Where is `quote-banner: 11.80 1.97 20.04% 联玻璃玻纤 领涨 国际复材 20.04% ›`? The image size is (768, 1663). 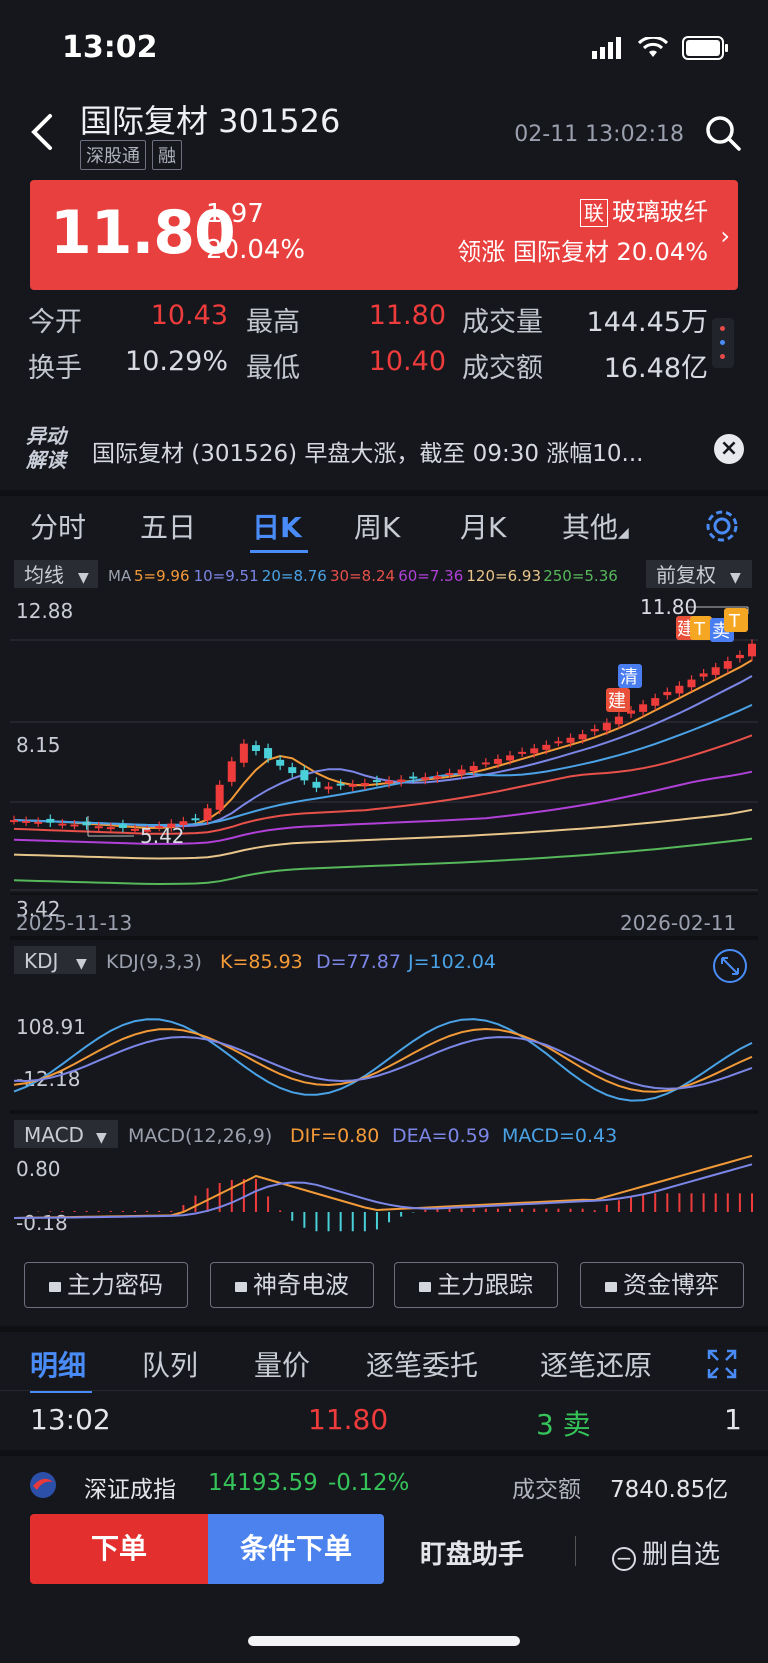 quote-banner: 11.80 1.97 20.04% 联玻璃玻纤 领涨 国际复材 20.04% › is located at coordinates (384, 235).